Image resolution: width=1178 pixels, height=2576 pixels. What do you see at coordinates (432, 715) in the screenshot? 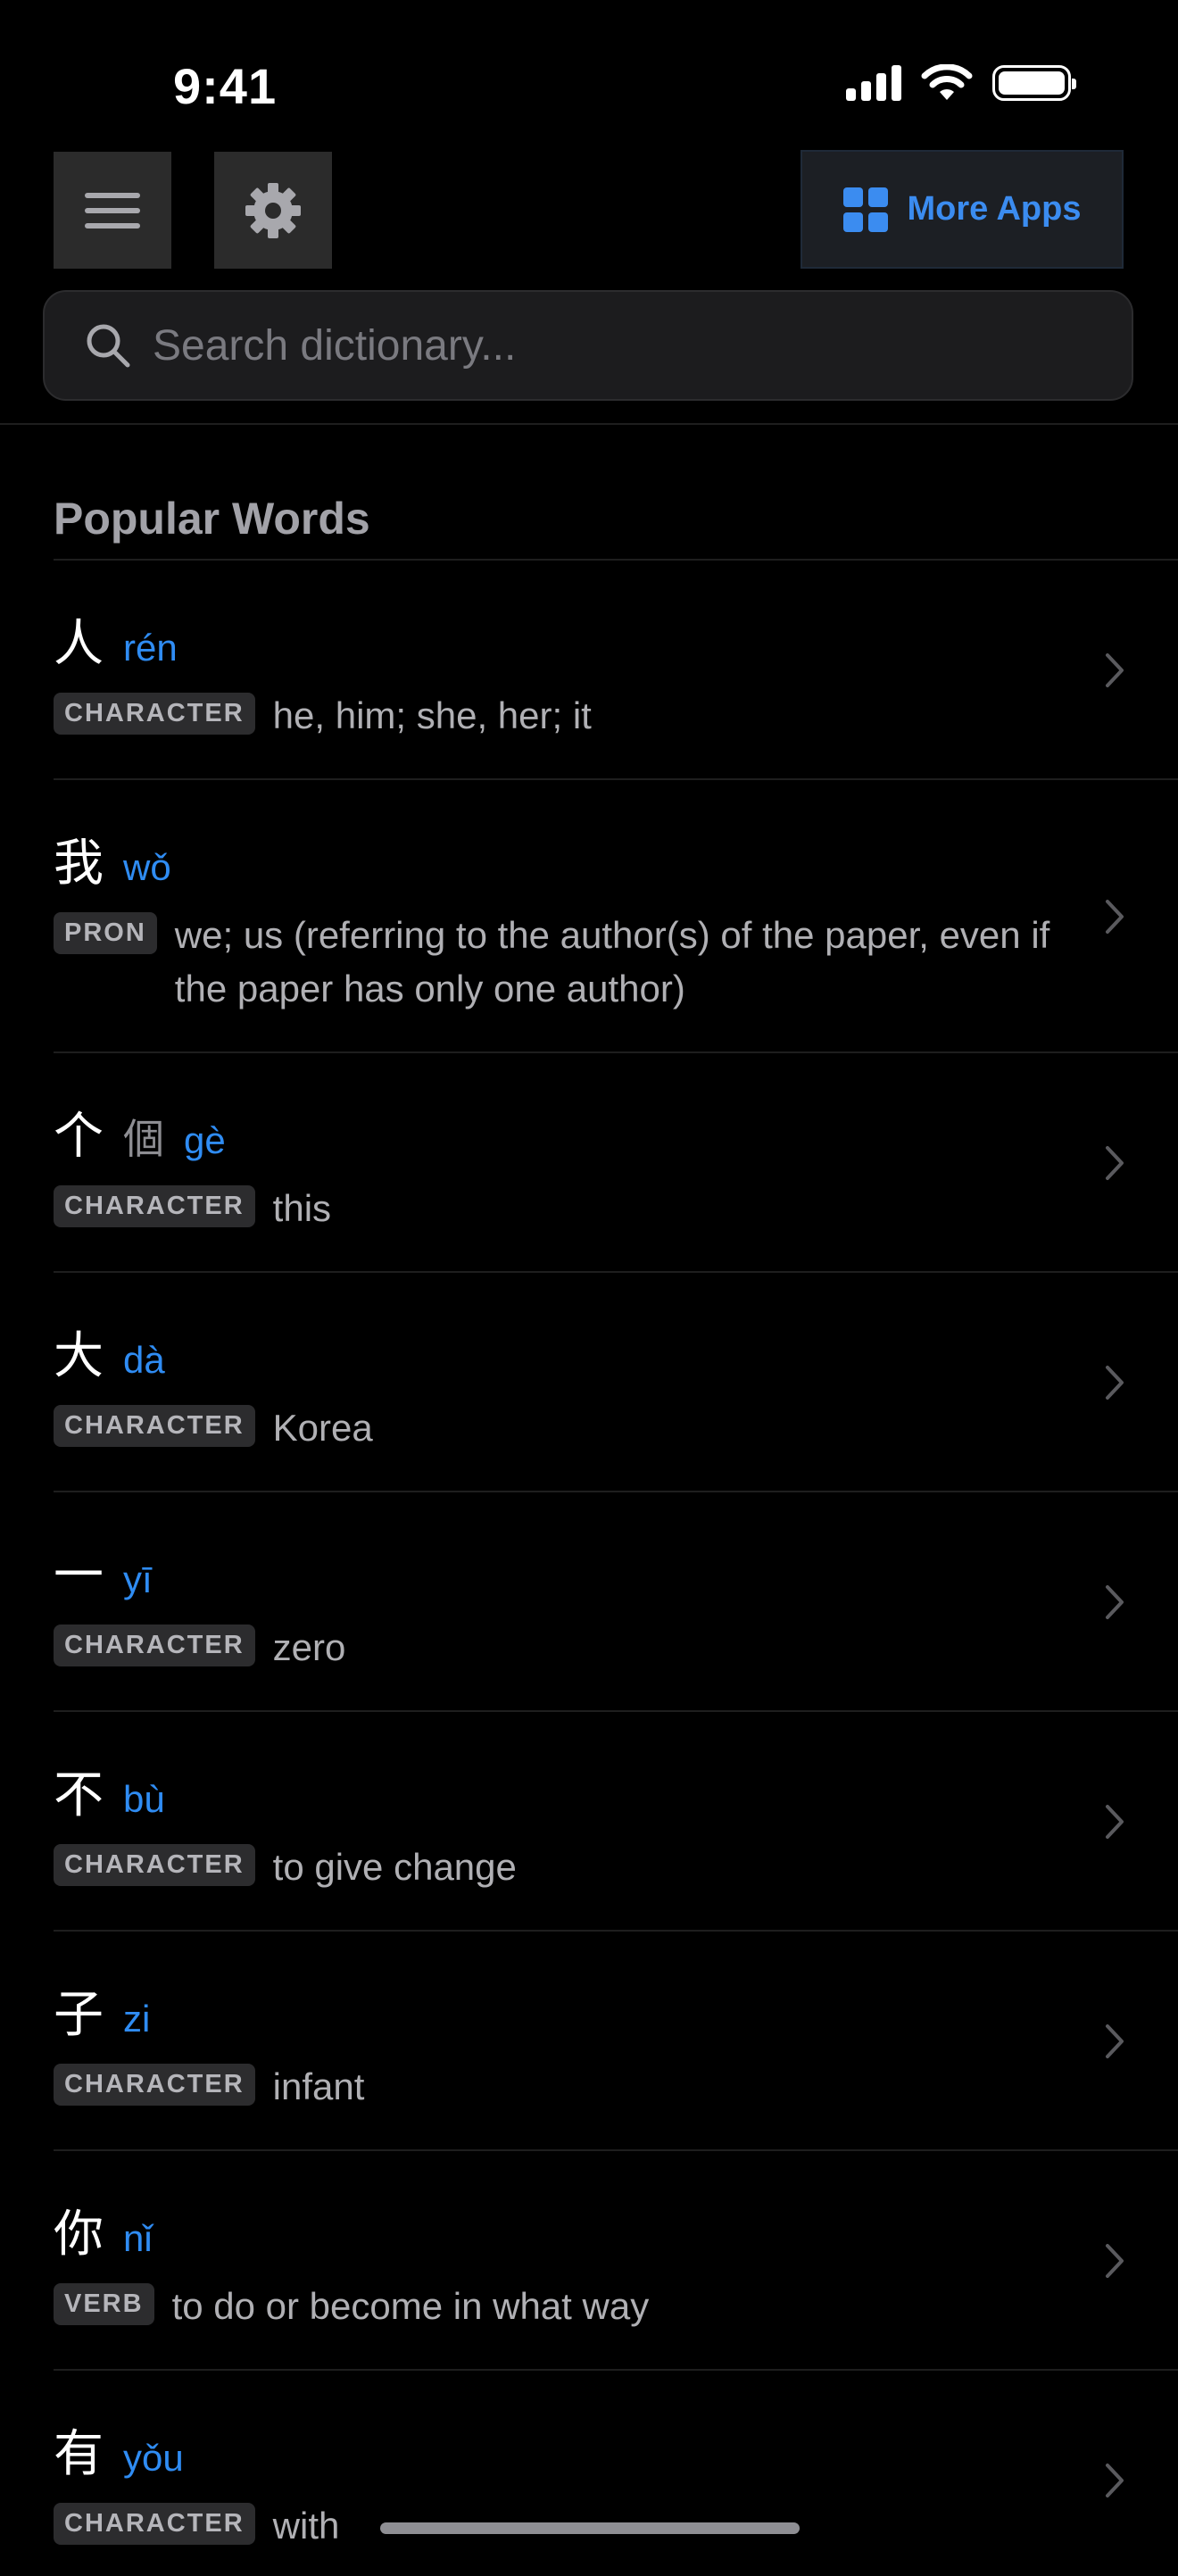
I see `word-definition: he, him; she, her; it` at bounding box center [432, 715].